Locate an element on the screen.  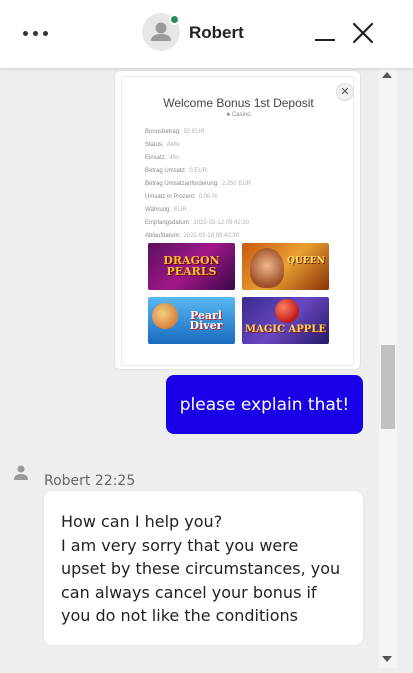
scroll-up-icon is located at coordinates (387, 75).